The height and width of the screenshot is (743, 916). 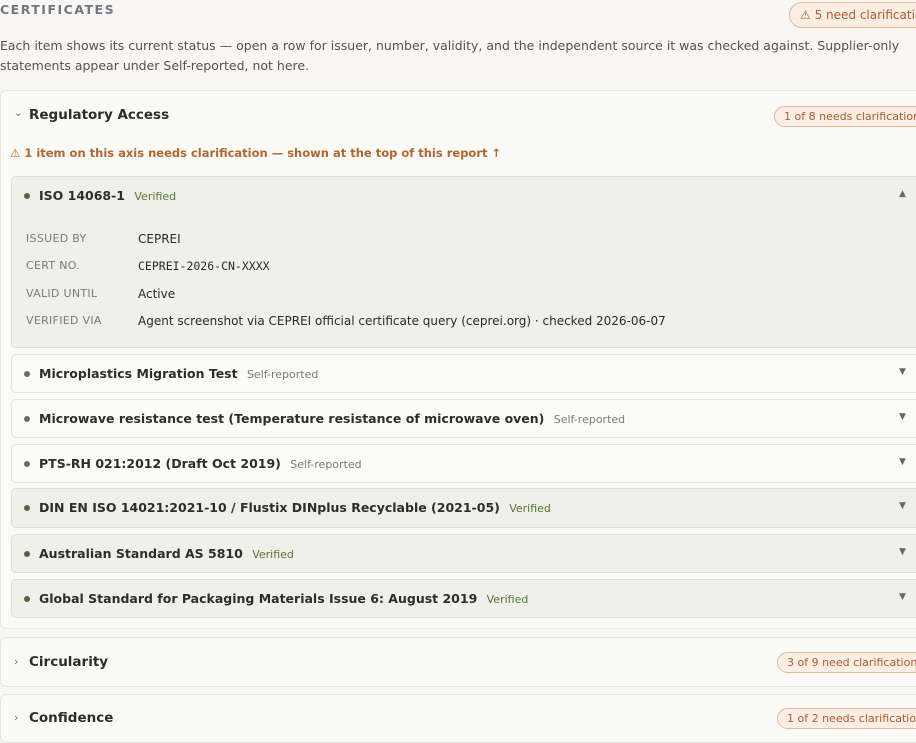 I want to click on cert-title: ISO 14068-1, so click(x=82, y=195).